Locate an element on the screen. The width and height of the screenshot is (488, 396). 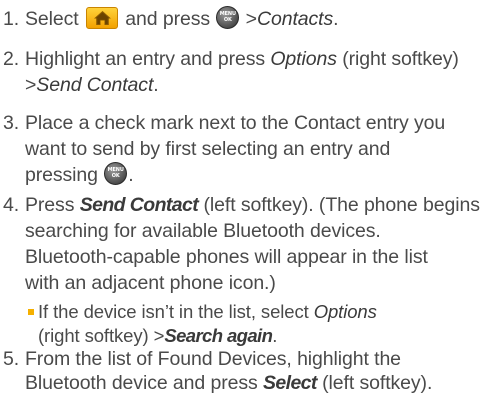
step-number: 2. is located at coordinates (11, 59).